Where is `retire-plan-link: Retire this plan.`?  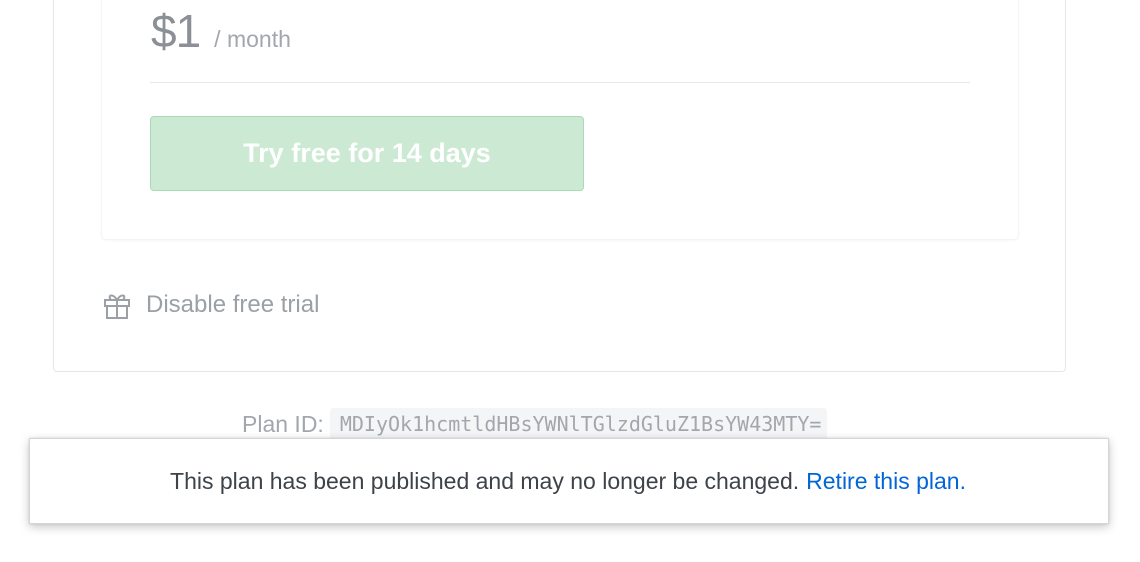
retire-plan-link: Retire this plan. is located at coordinates (886, 481).